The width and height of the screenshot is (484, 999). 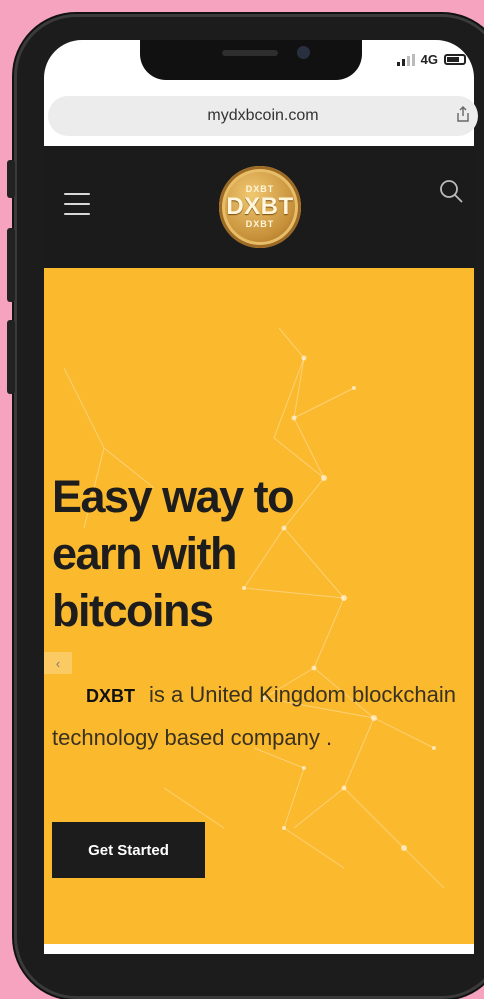 What do you see at coordinates (145, 553) in the screenshot?
I see `headline-line-2: earn with` at bounding box center [145, 553].